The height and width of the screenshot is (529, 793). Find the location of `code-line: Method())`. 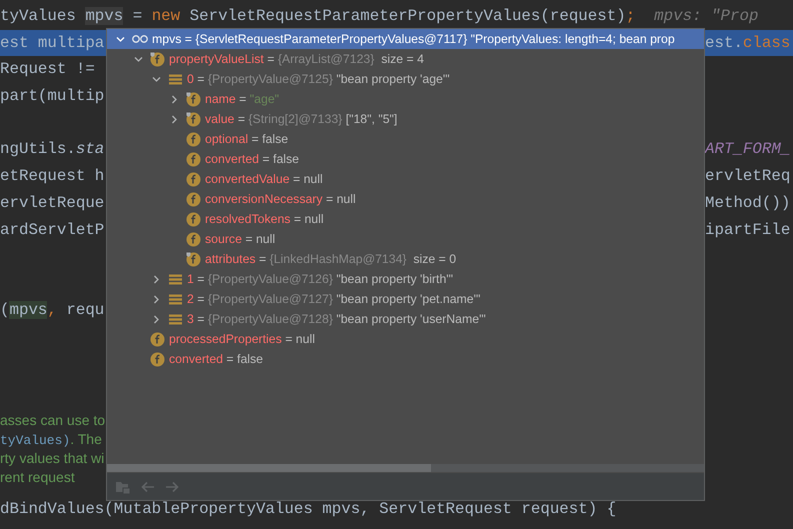

code-line: Method()) is located at coordinates (747, 203).